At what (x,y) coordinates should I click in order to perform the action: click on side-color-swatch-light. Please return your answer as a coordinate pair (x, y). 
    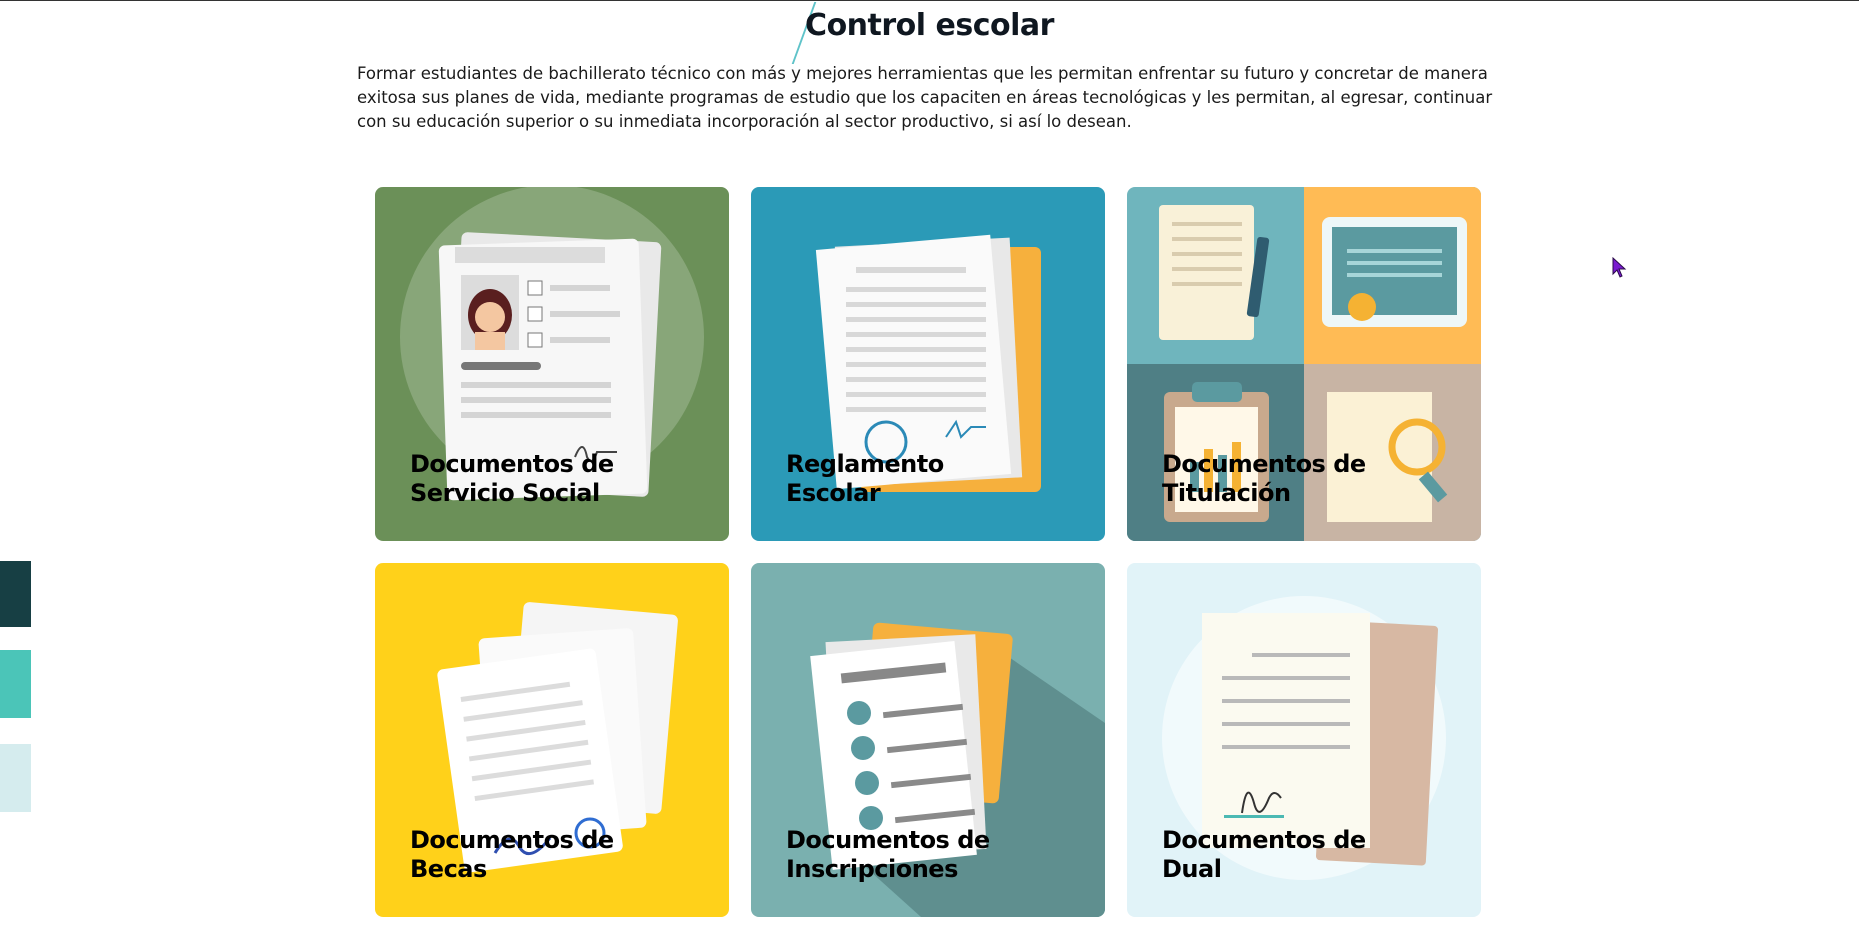
    Looking at the image, I should click on (15, 778).